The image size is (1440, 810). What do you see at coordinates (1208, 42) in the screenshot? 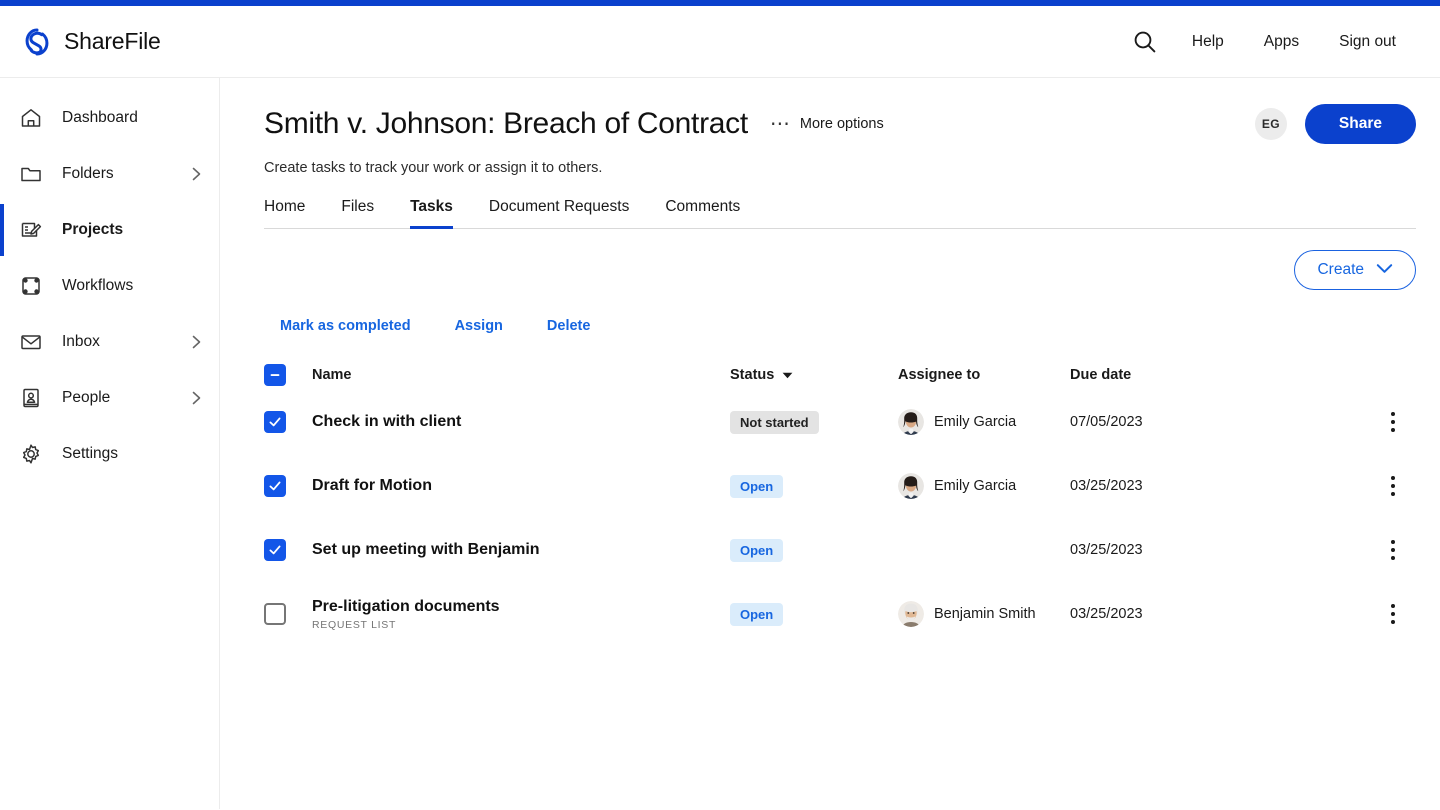
I see `help-link: Help` at bounding box center [1208, 42].